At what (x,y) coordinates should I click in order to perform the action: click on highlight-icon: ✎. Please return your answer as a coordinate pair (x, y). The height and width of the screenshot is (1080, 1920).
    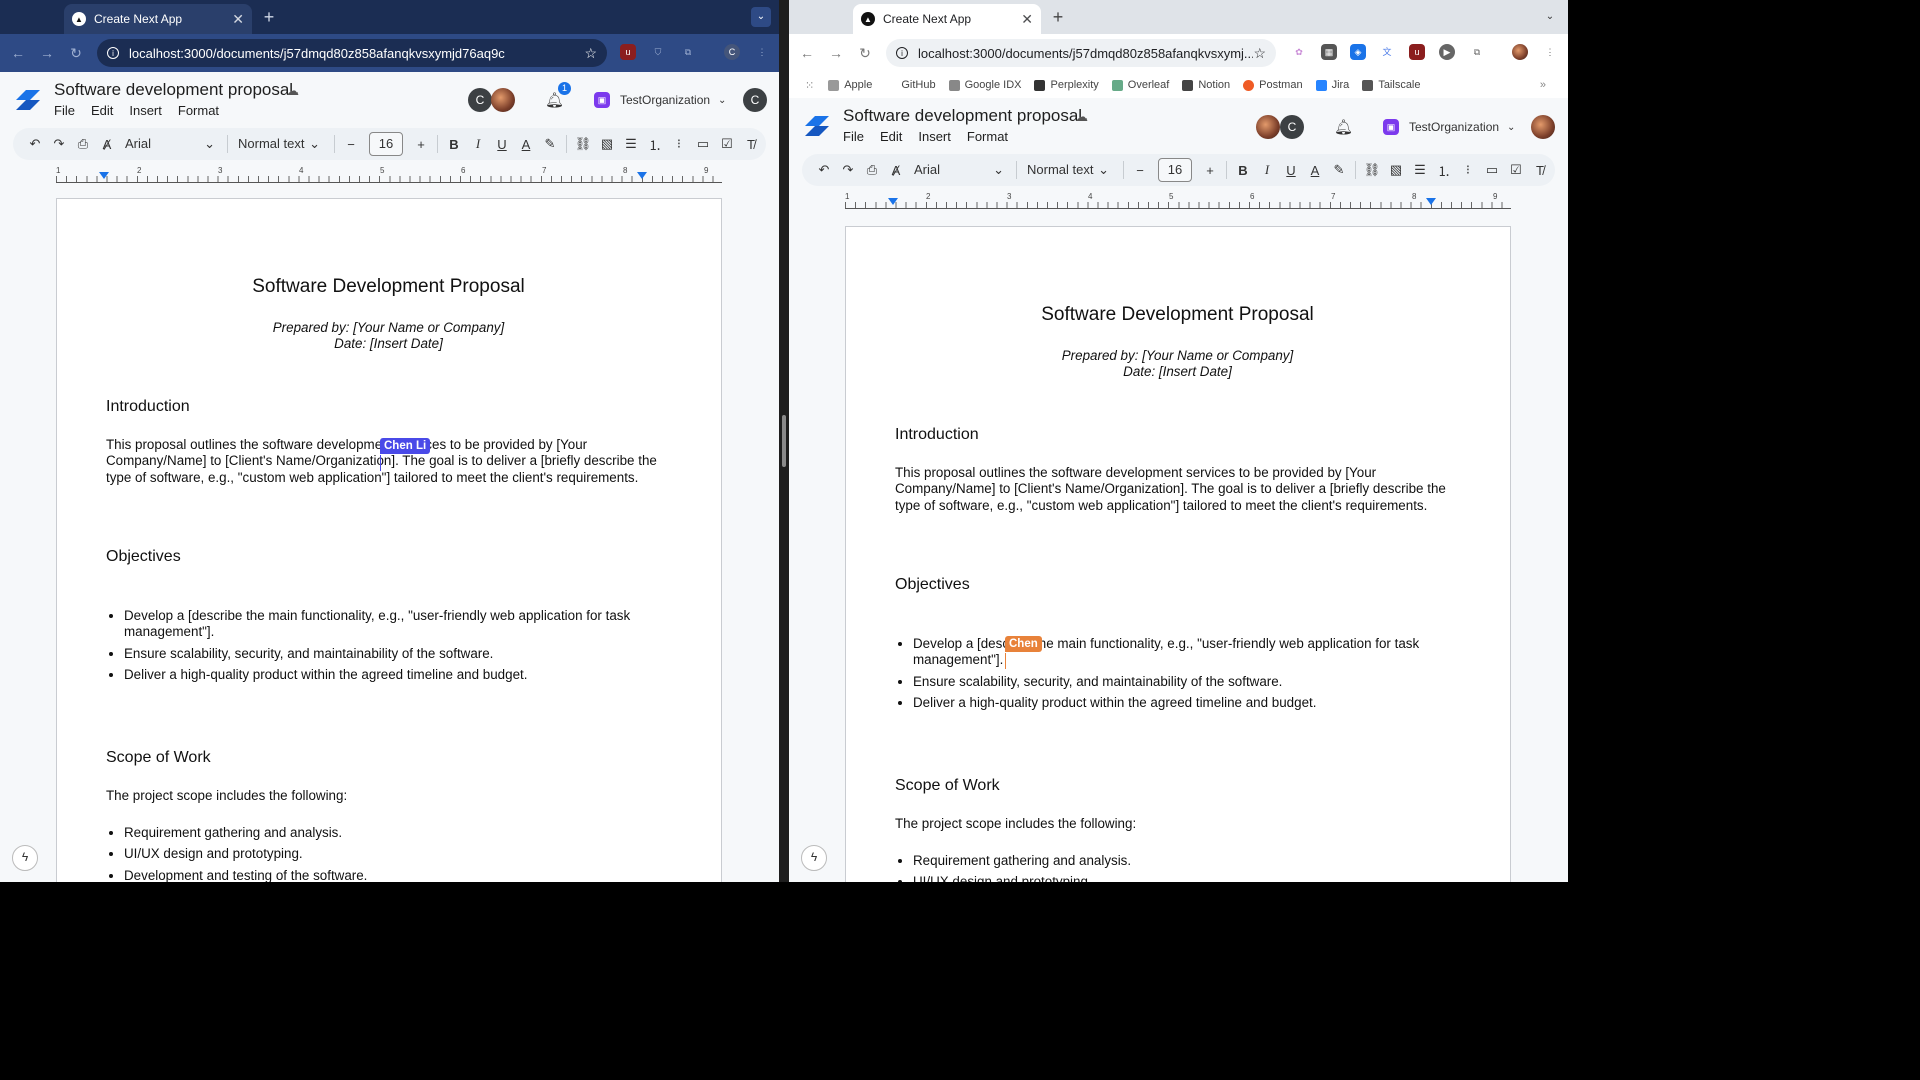
    Looking at the image, I should click on (1339, 170).